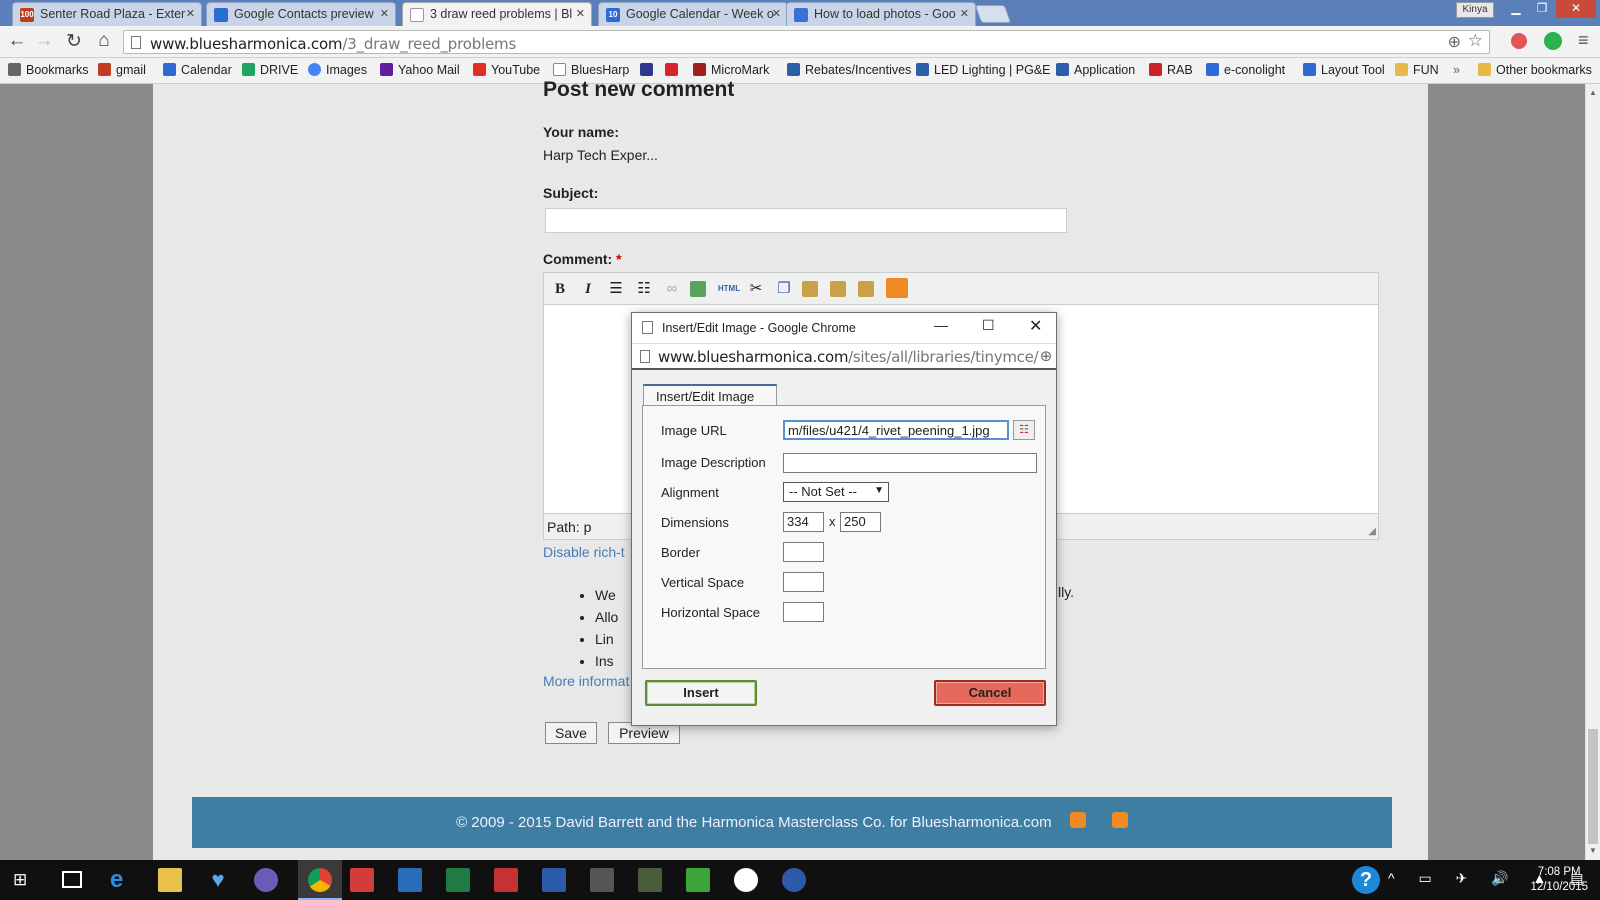  Describe the element at coordinates (674, 70) in the screenshot. I see `bookmark-red` at that location.